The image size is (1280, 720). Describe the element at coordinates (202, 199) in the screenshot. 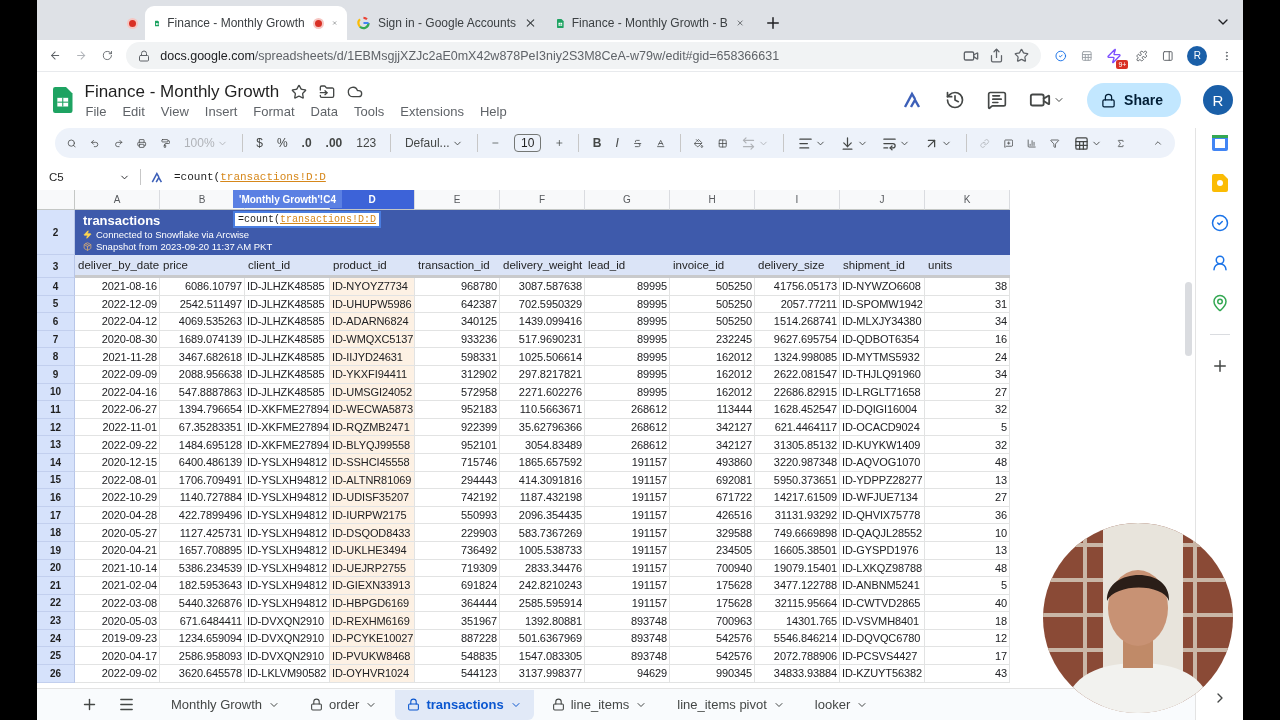

I see `column-letter: B` at that location.